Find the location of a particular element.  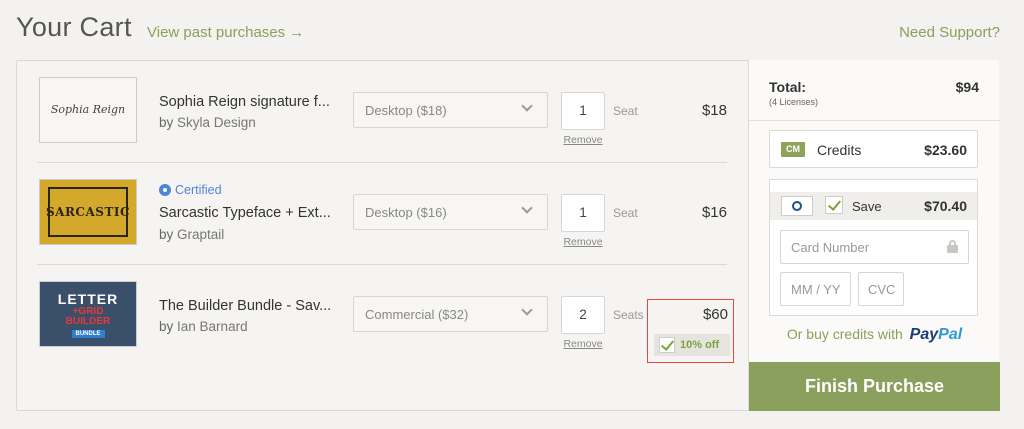

card-payment-panel: Save $70.40 Card Number MM / YY CVC is located at coordinates (873, 247).